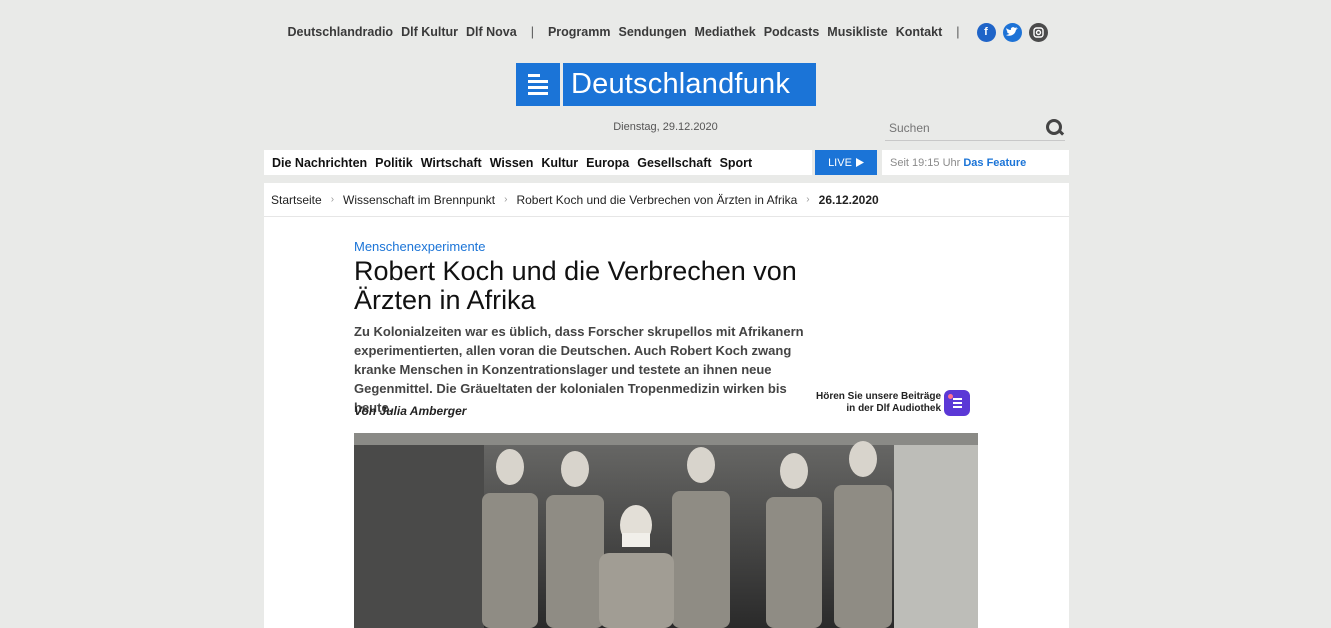  I want to click on nav-wissen: Wissen, so click(512, 163).